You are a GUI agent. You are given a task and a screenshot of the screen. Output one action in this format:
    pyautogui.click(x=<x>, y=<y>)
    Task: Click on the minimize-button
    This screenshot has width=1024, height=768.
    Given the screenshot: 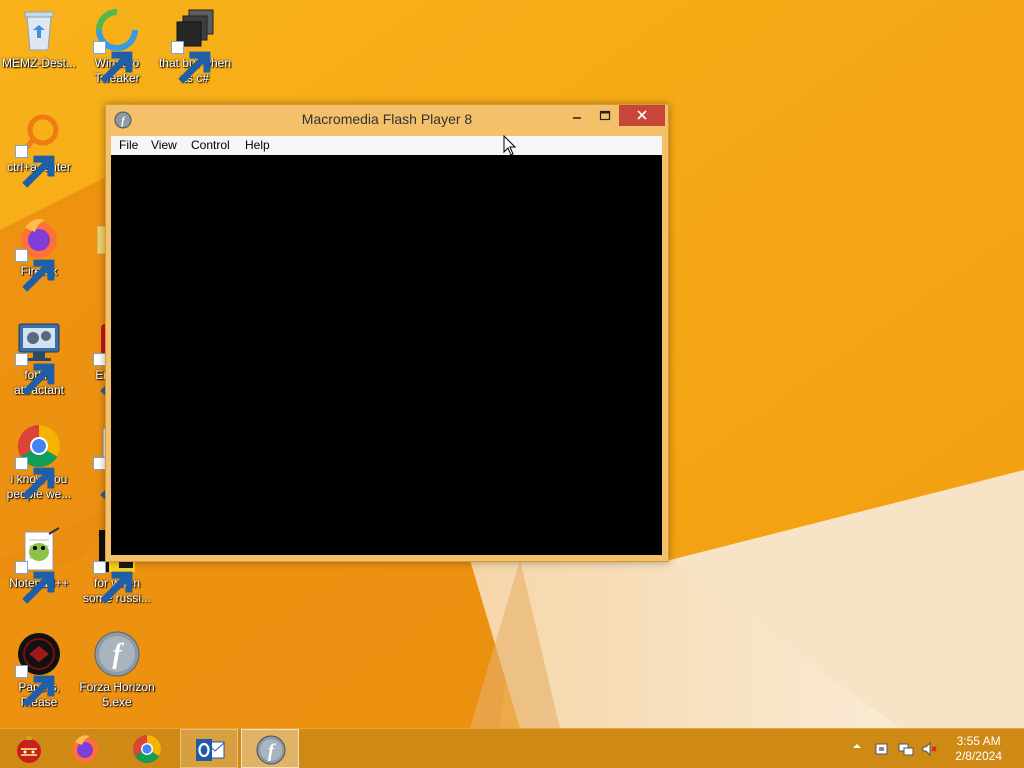 What is the action you would take?
    pyautogui.click(x=577, y=115)
    